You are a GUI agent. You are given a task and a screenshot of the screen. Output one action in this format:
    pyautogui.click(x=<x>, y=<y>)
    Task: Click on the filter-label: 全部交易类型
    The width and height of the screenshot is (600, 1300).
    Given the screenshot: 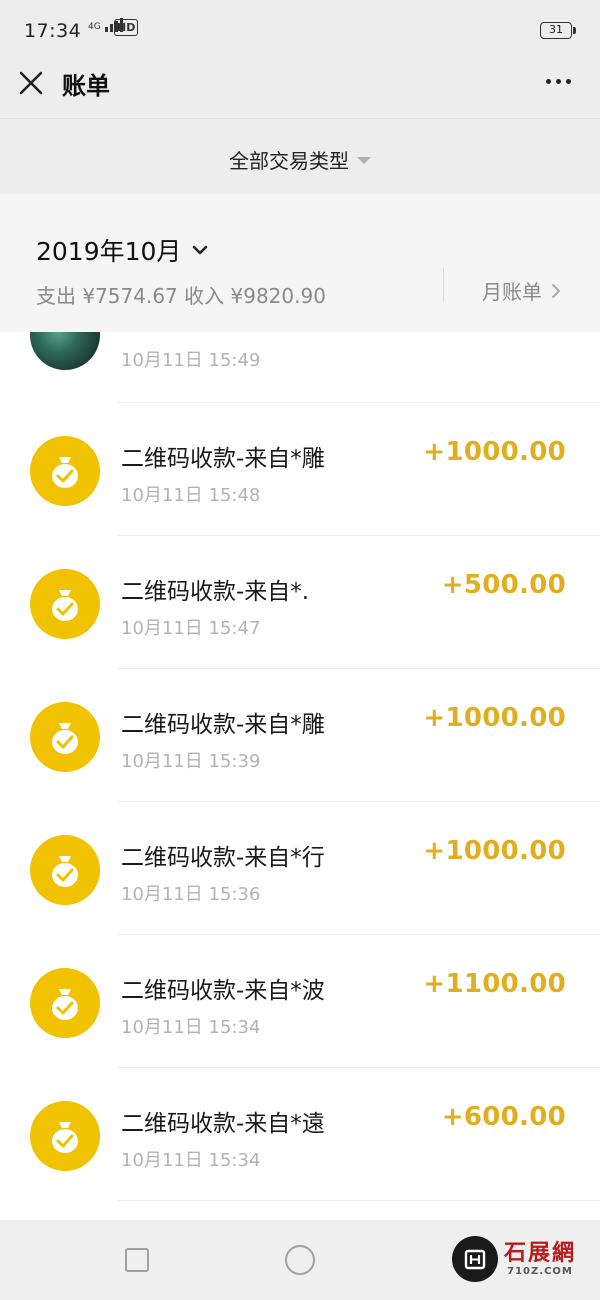 What is the action you would take?
    pyautogui.click(x=289, y=161)
    